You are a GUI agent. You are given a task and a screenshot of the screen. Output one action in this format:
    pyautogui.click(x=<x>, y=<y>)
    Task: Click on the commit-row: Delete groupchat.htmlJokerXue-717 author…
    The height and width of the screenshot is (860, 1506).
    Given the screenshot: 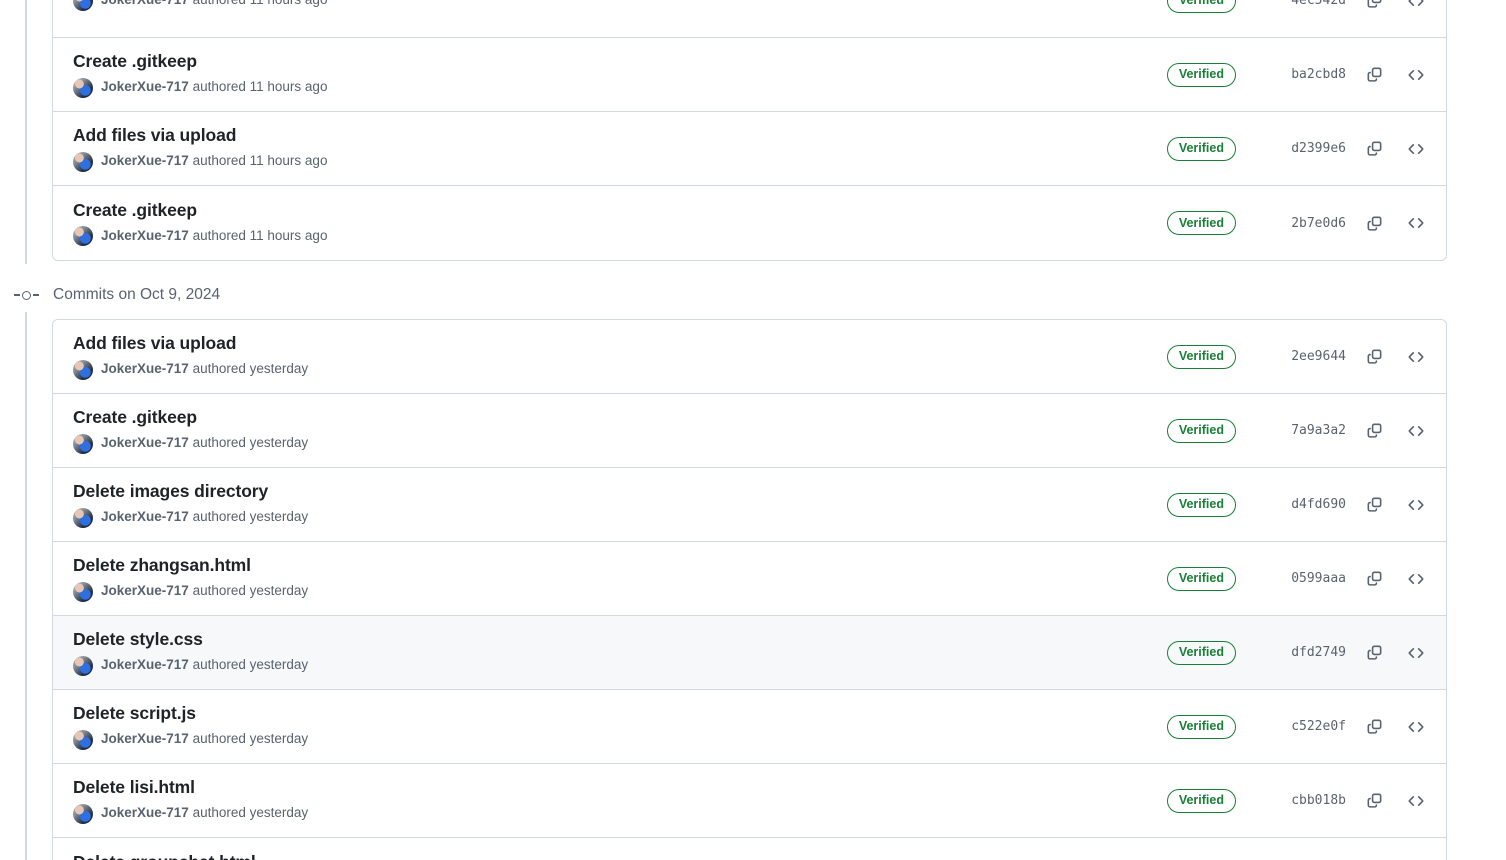 What is the action you would take?
    pyautogui.click(x=749, y=849)
    